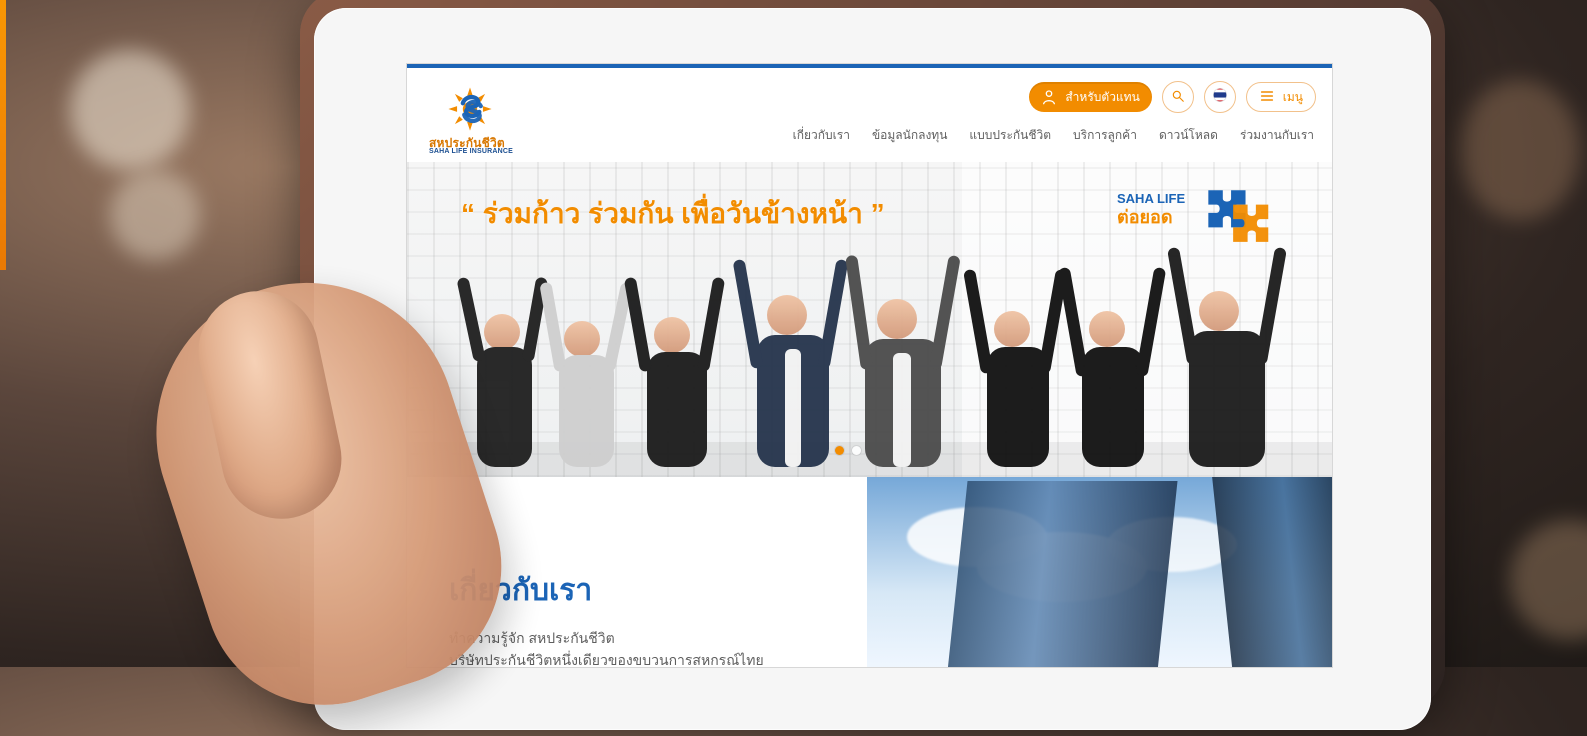 The width and height of the screenshot is (1587, 736). I want to click on thai-flag-icon, so click(1220, 97).